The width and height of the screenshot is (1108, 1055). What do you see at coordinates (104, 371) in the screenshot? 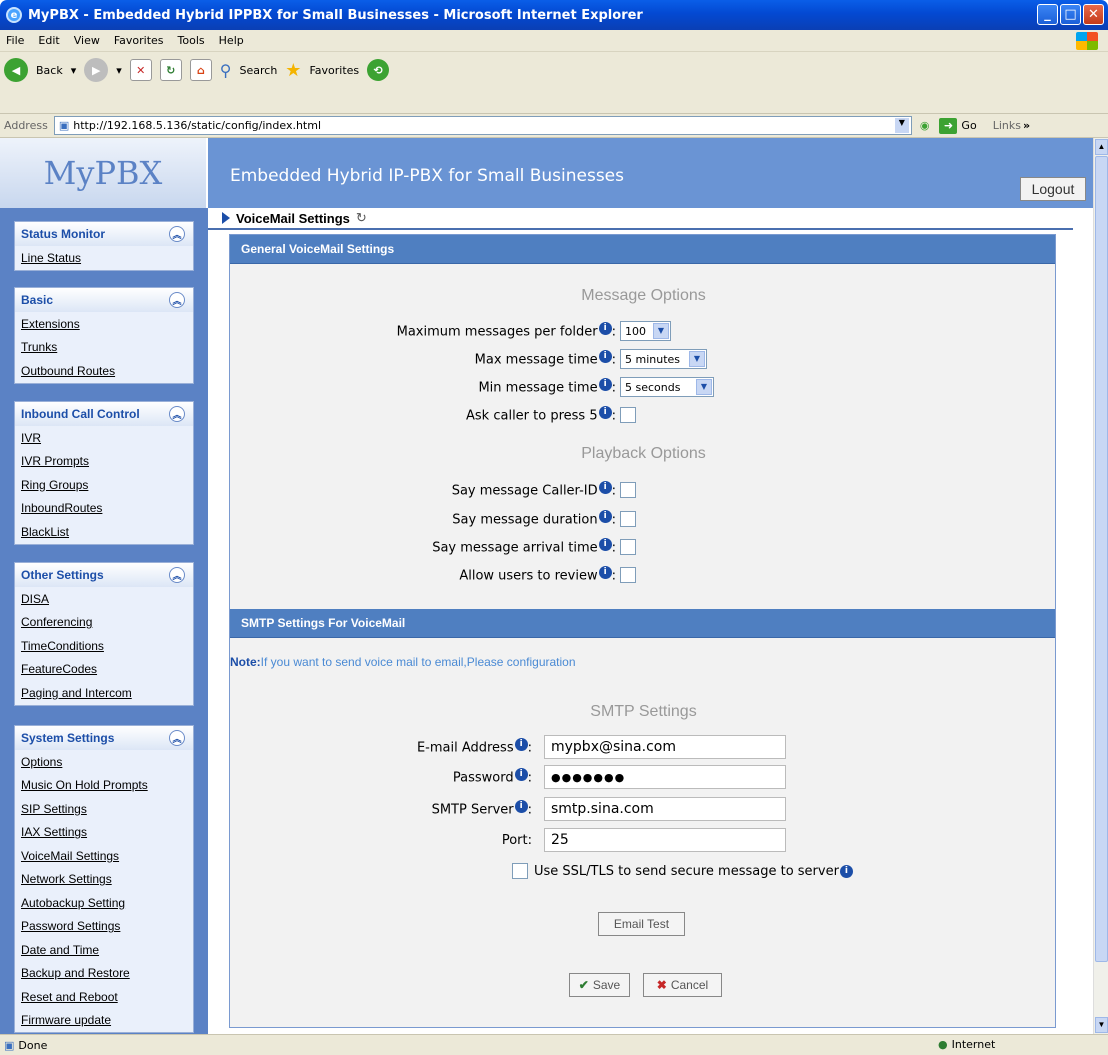
I see `sidebar-item-outbound-routes: Outbound Routes` at bounding box center [104, 371].